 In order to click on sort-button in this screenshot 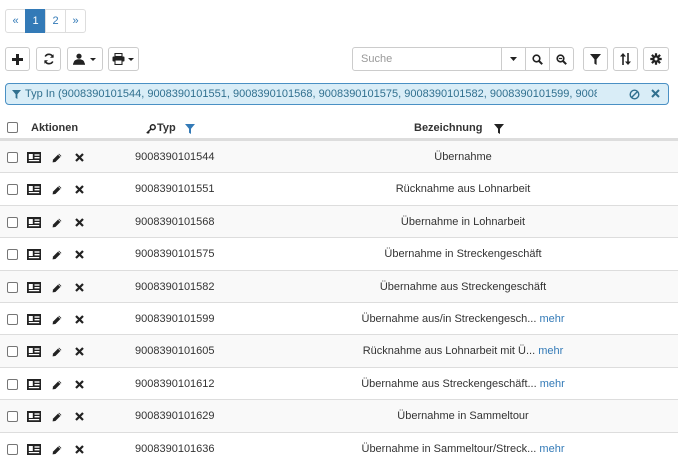, I will do `click(625, 59)`.